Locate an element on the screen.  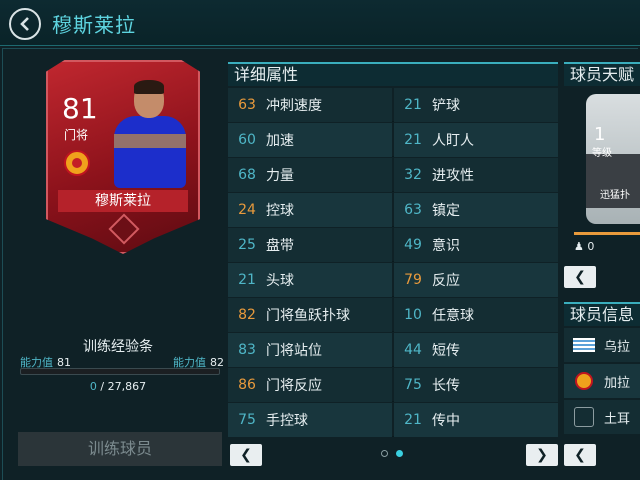
stat-row: 75 手控球 21 传中 is located at coordinates (393, 420).